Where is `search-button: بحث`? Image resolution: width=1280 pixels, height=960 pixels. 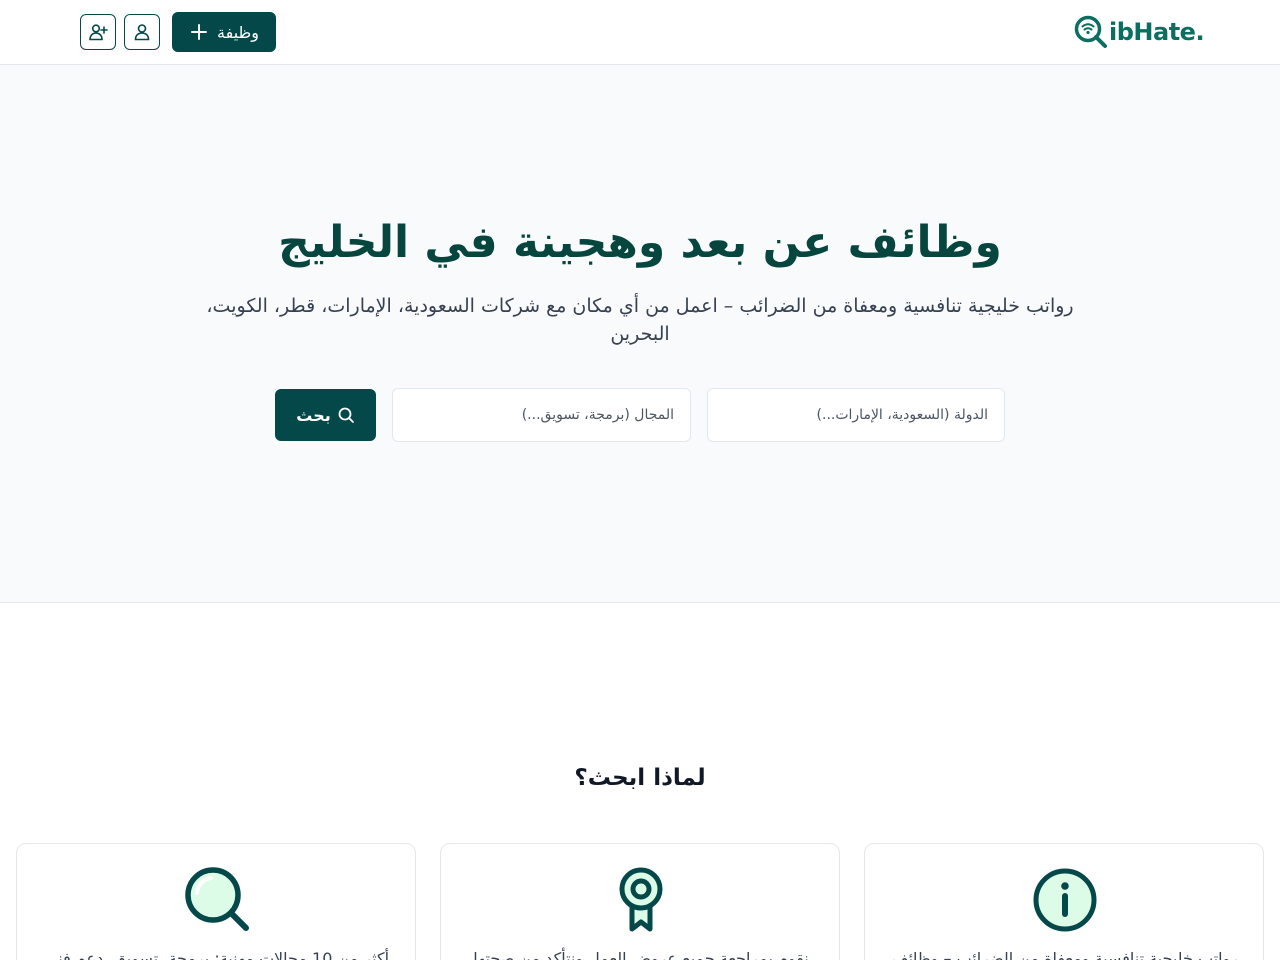 search-button: بحث is located at coordinates (325, 415).